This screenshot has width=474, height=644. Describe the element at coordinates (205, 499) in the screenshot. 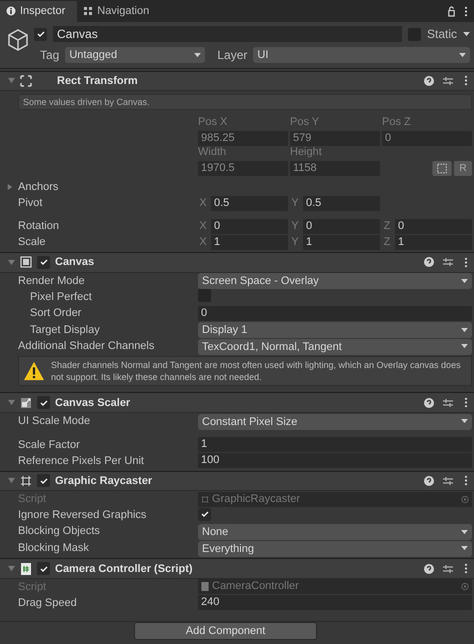

I see `raycaster-icon` at that location.